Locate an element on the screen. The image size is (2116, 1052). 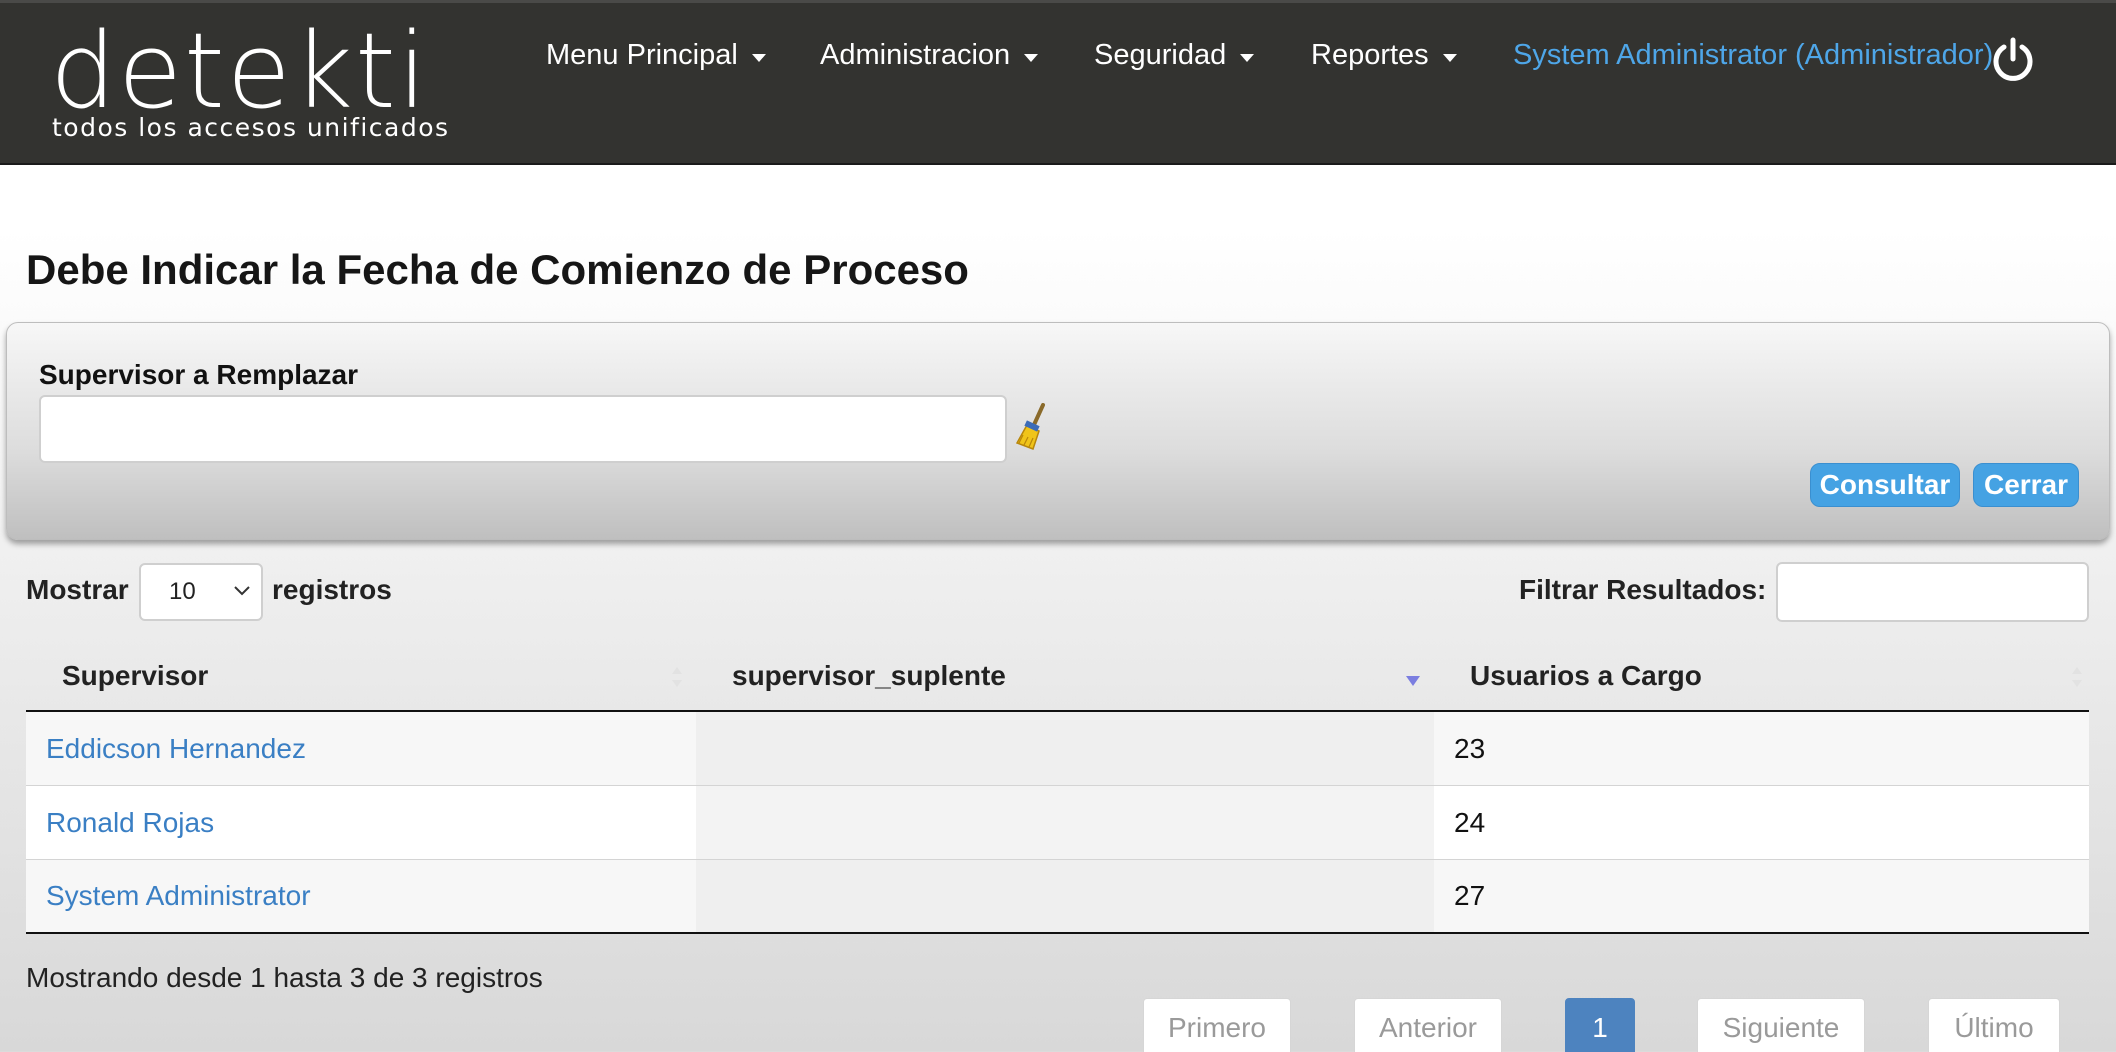
cell-usuarios-a-cargo: 24 is located at coordinates (1761, 822).